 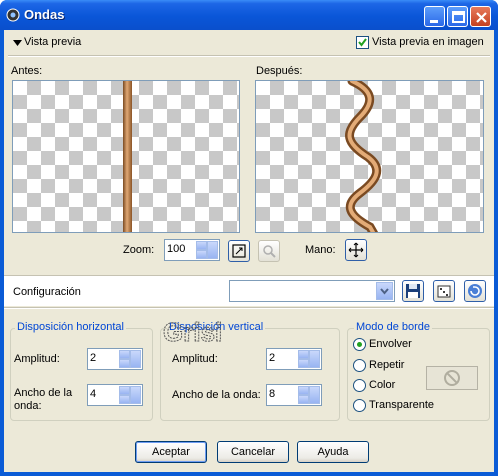 What do you see at coordinates (52, 42) in the screenshot?
I see `preview-toggle-label: Vista previa` at bounding box center [52, 42].